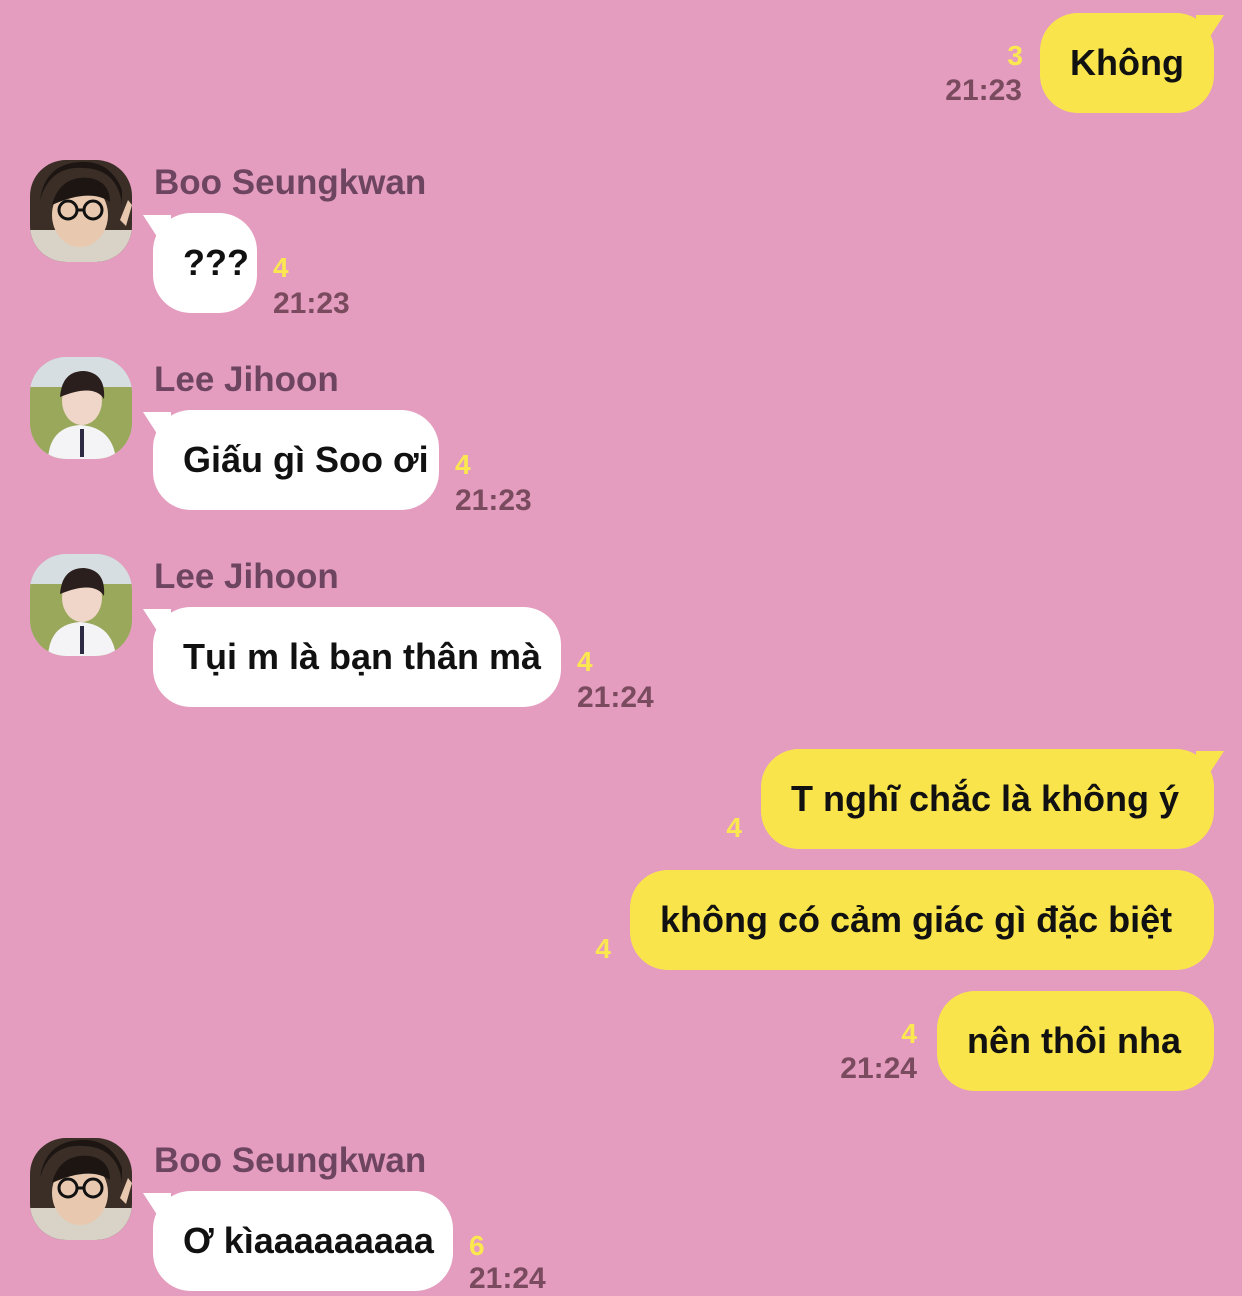  Describe the element at coordinates (308, 1240) in the screenshot. I see `message-text: Ơ kìaaaaaaaaa` at that location.